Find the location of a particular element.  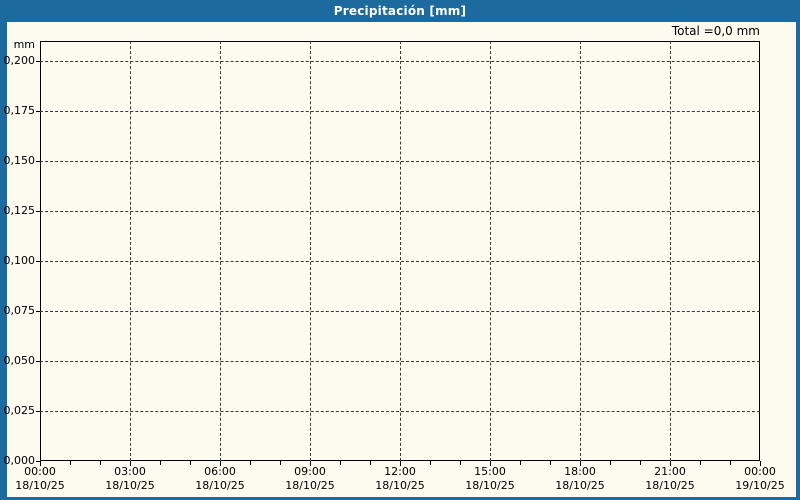

frame-right-border is located at coordinates (798, 261).